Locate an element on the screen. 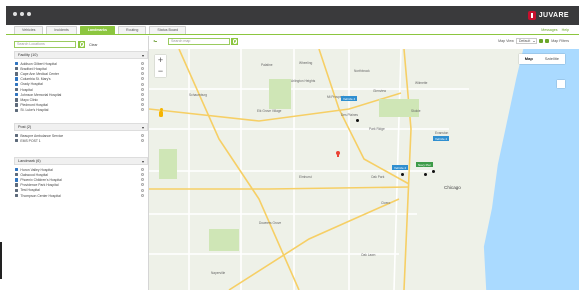  post-section-header: Post (2) is located at coordinates (81, 127).